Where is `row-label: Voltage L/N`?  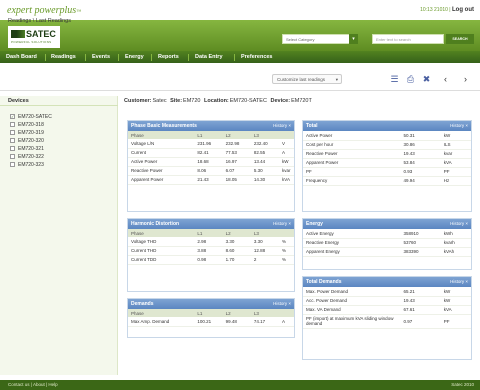 row-label: Voltage L/N is located at coordinates (161, 144).